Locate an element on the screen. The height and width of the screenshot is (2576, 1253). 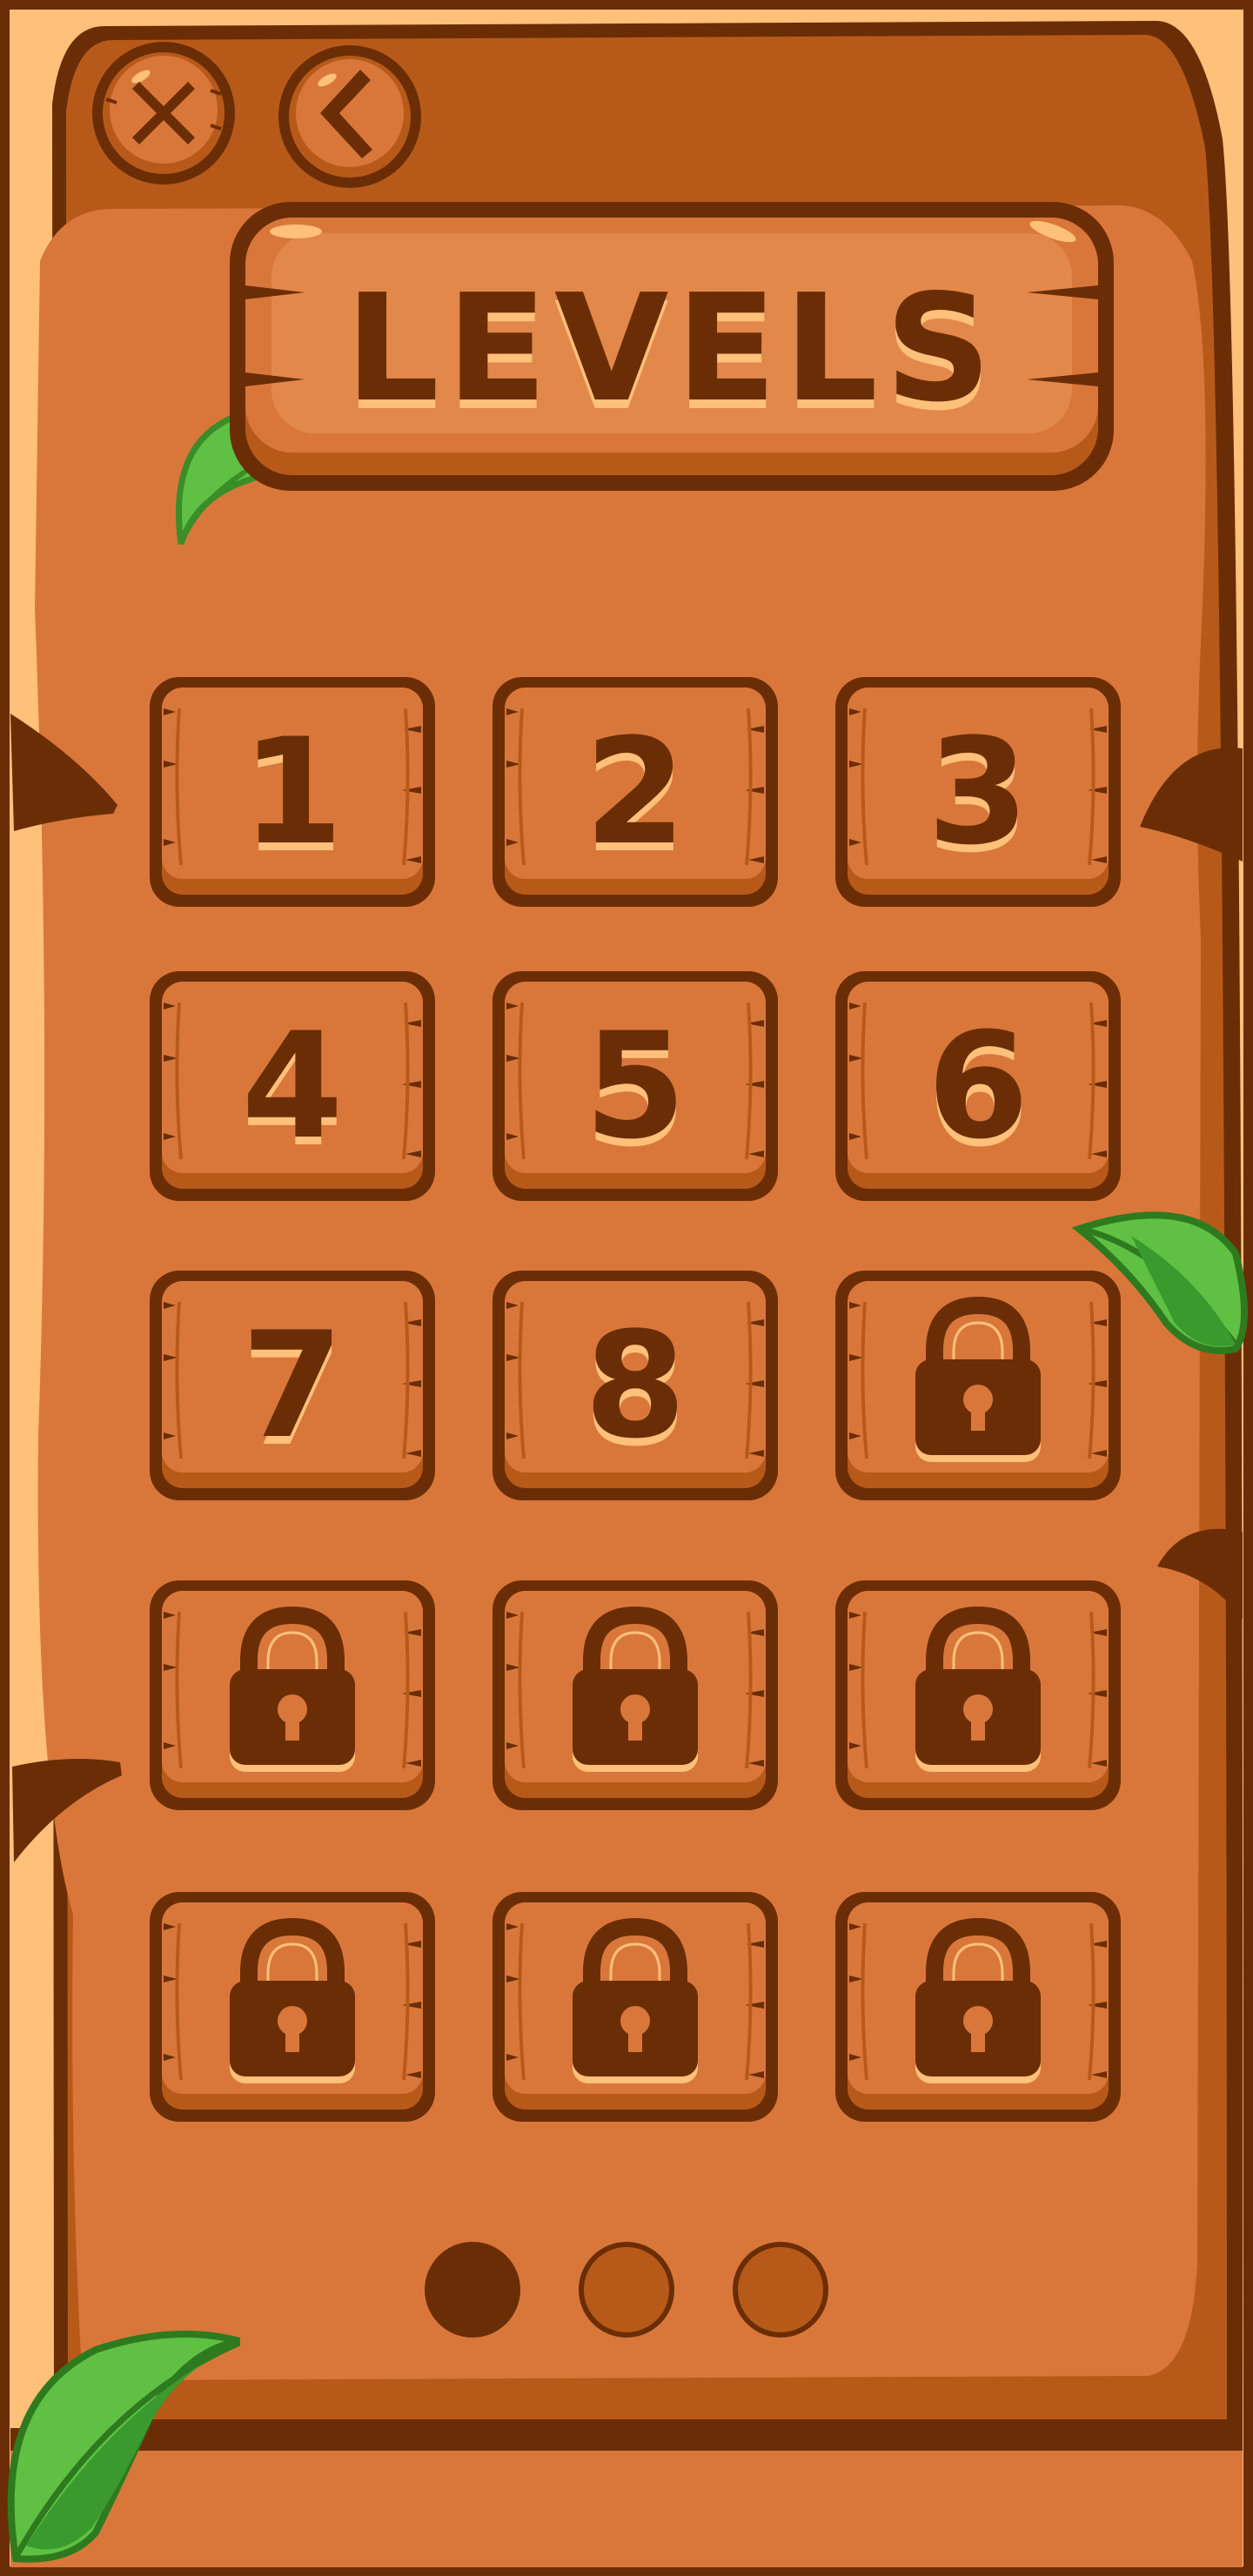
level-tile-4: 4 is located at coordinates (292, 1086).